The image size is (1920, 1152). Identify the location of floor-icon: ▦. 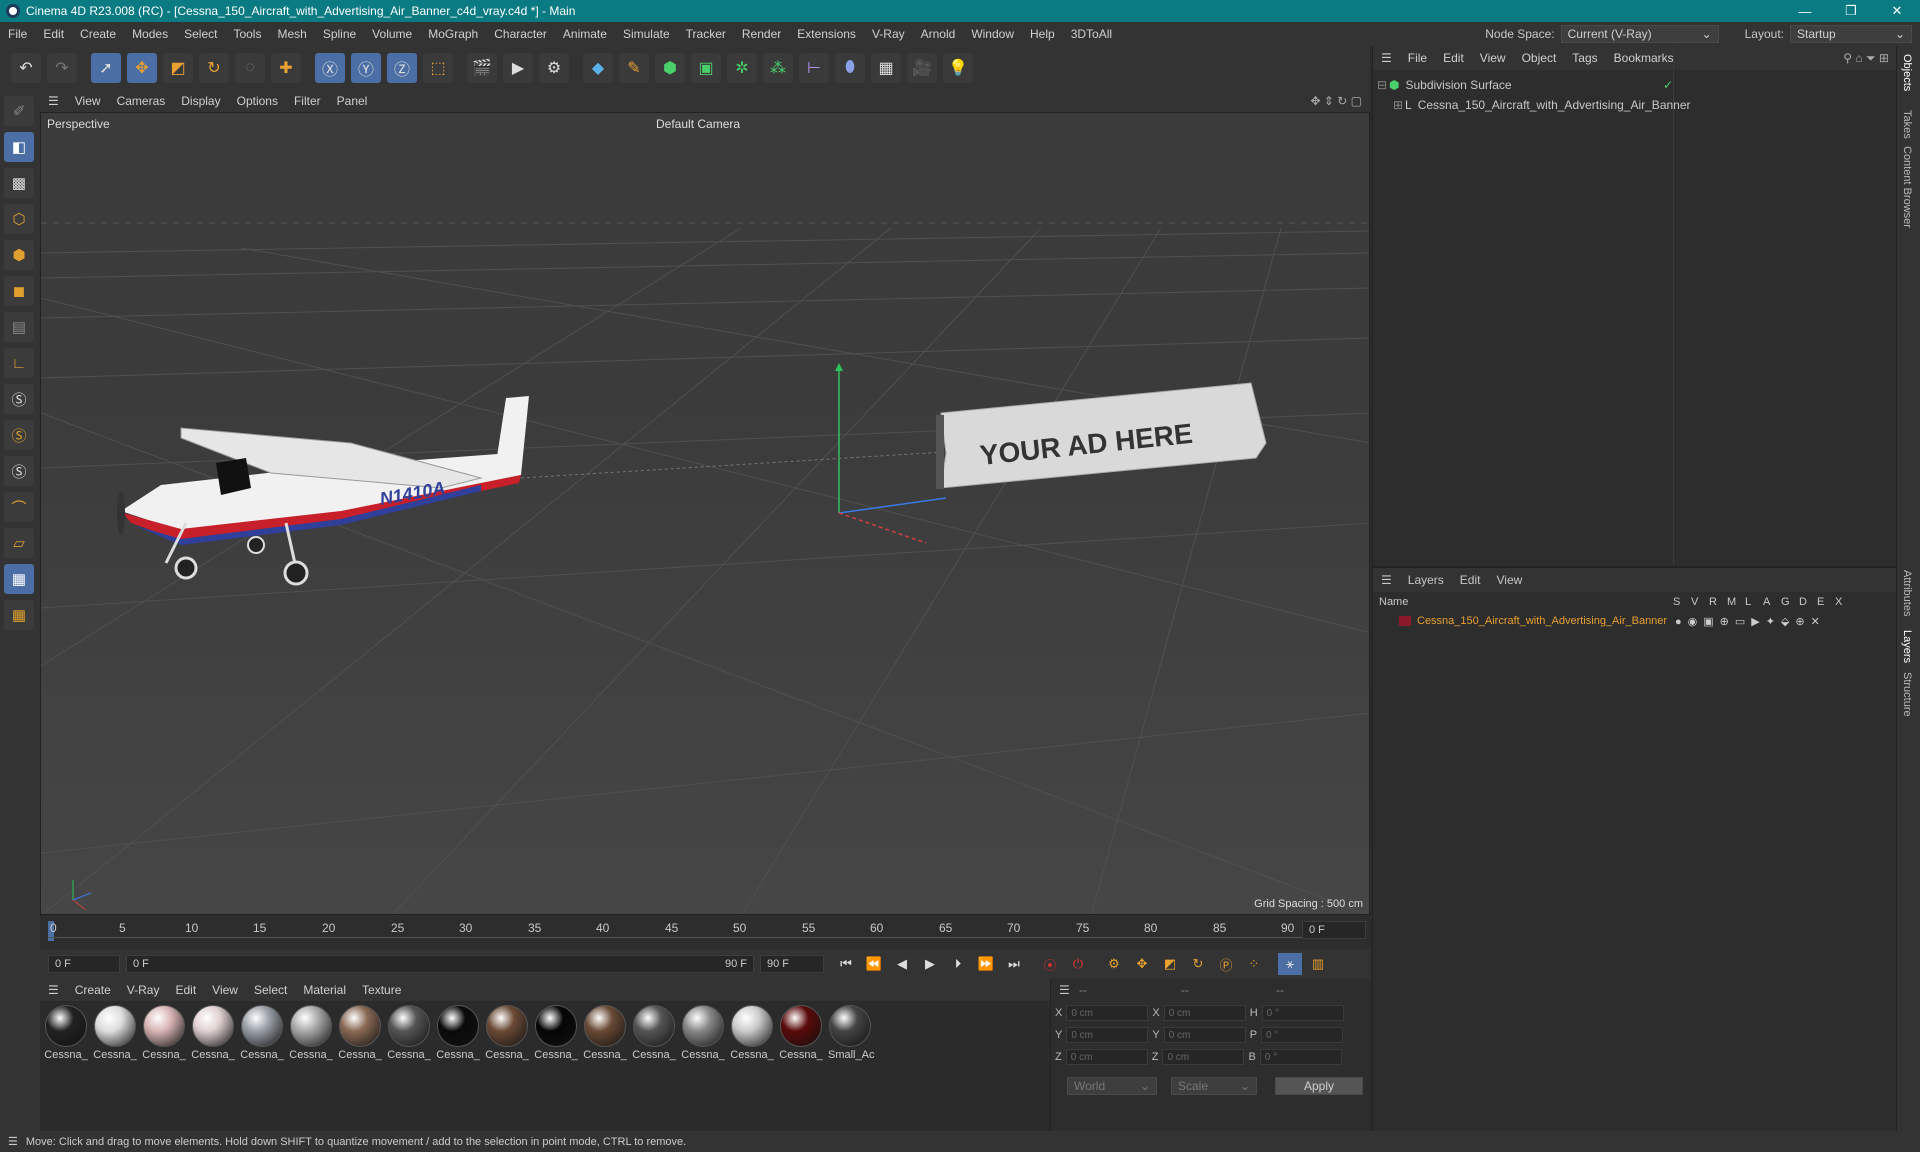
(886, 68).